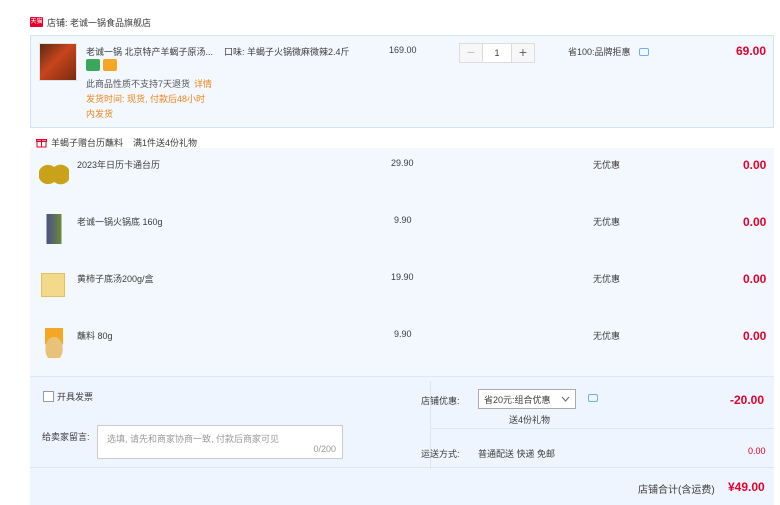 Image resolution: width=780 pixels, height=505 pixels. What do you see at coordinates (676, 490) in the screenshot?
I see `store-total-label: 店铺合计(含运费)` at bounding box center [676, 490].